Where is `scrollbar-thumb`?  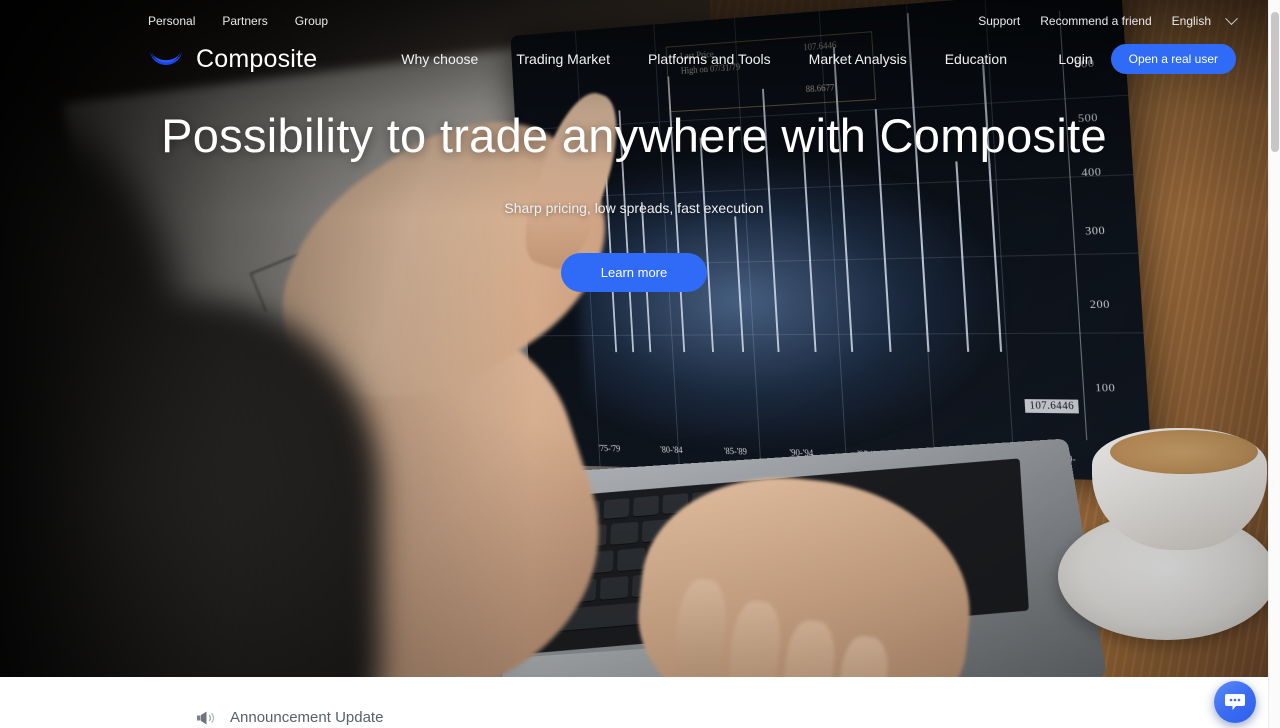
scrollbar-thumb is located at coordinates (1275, 82).